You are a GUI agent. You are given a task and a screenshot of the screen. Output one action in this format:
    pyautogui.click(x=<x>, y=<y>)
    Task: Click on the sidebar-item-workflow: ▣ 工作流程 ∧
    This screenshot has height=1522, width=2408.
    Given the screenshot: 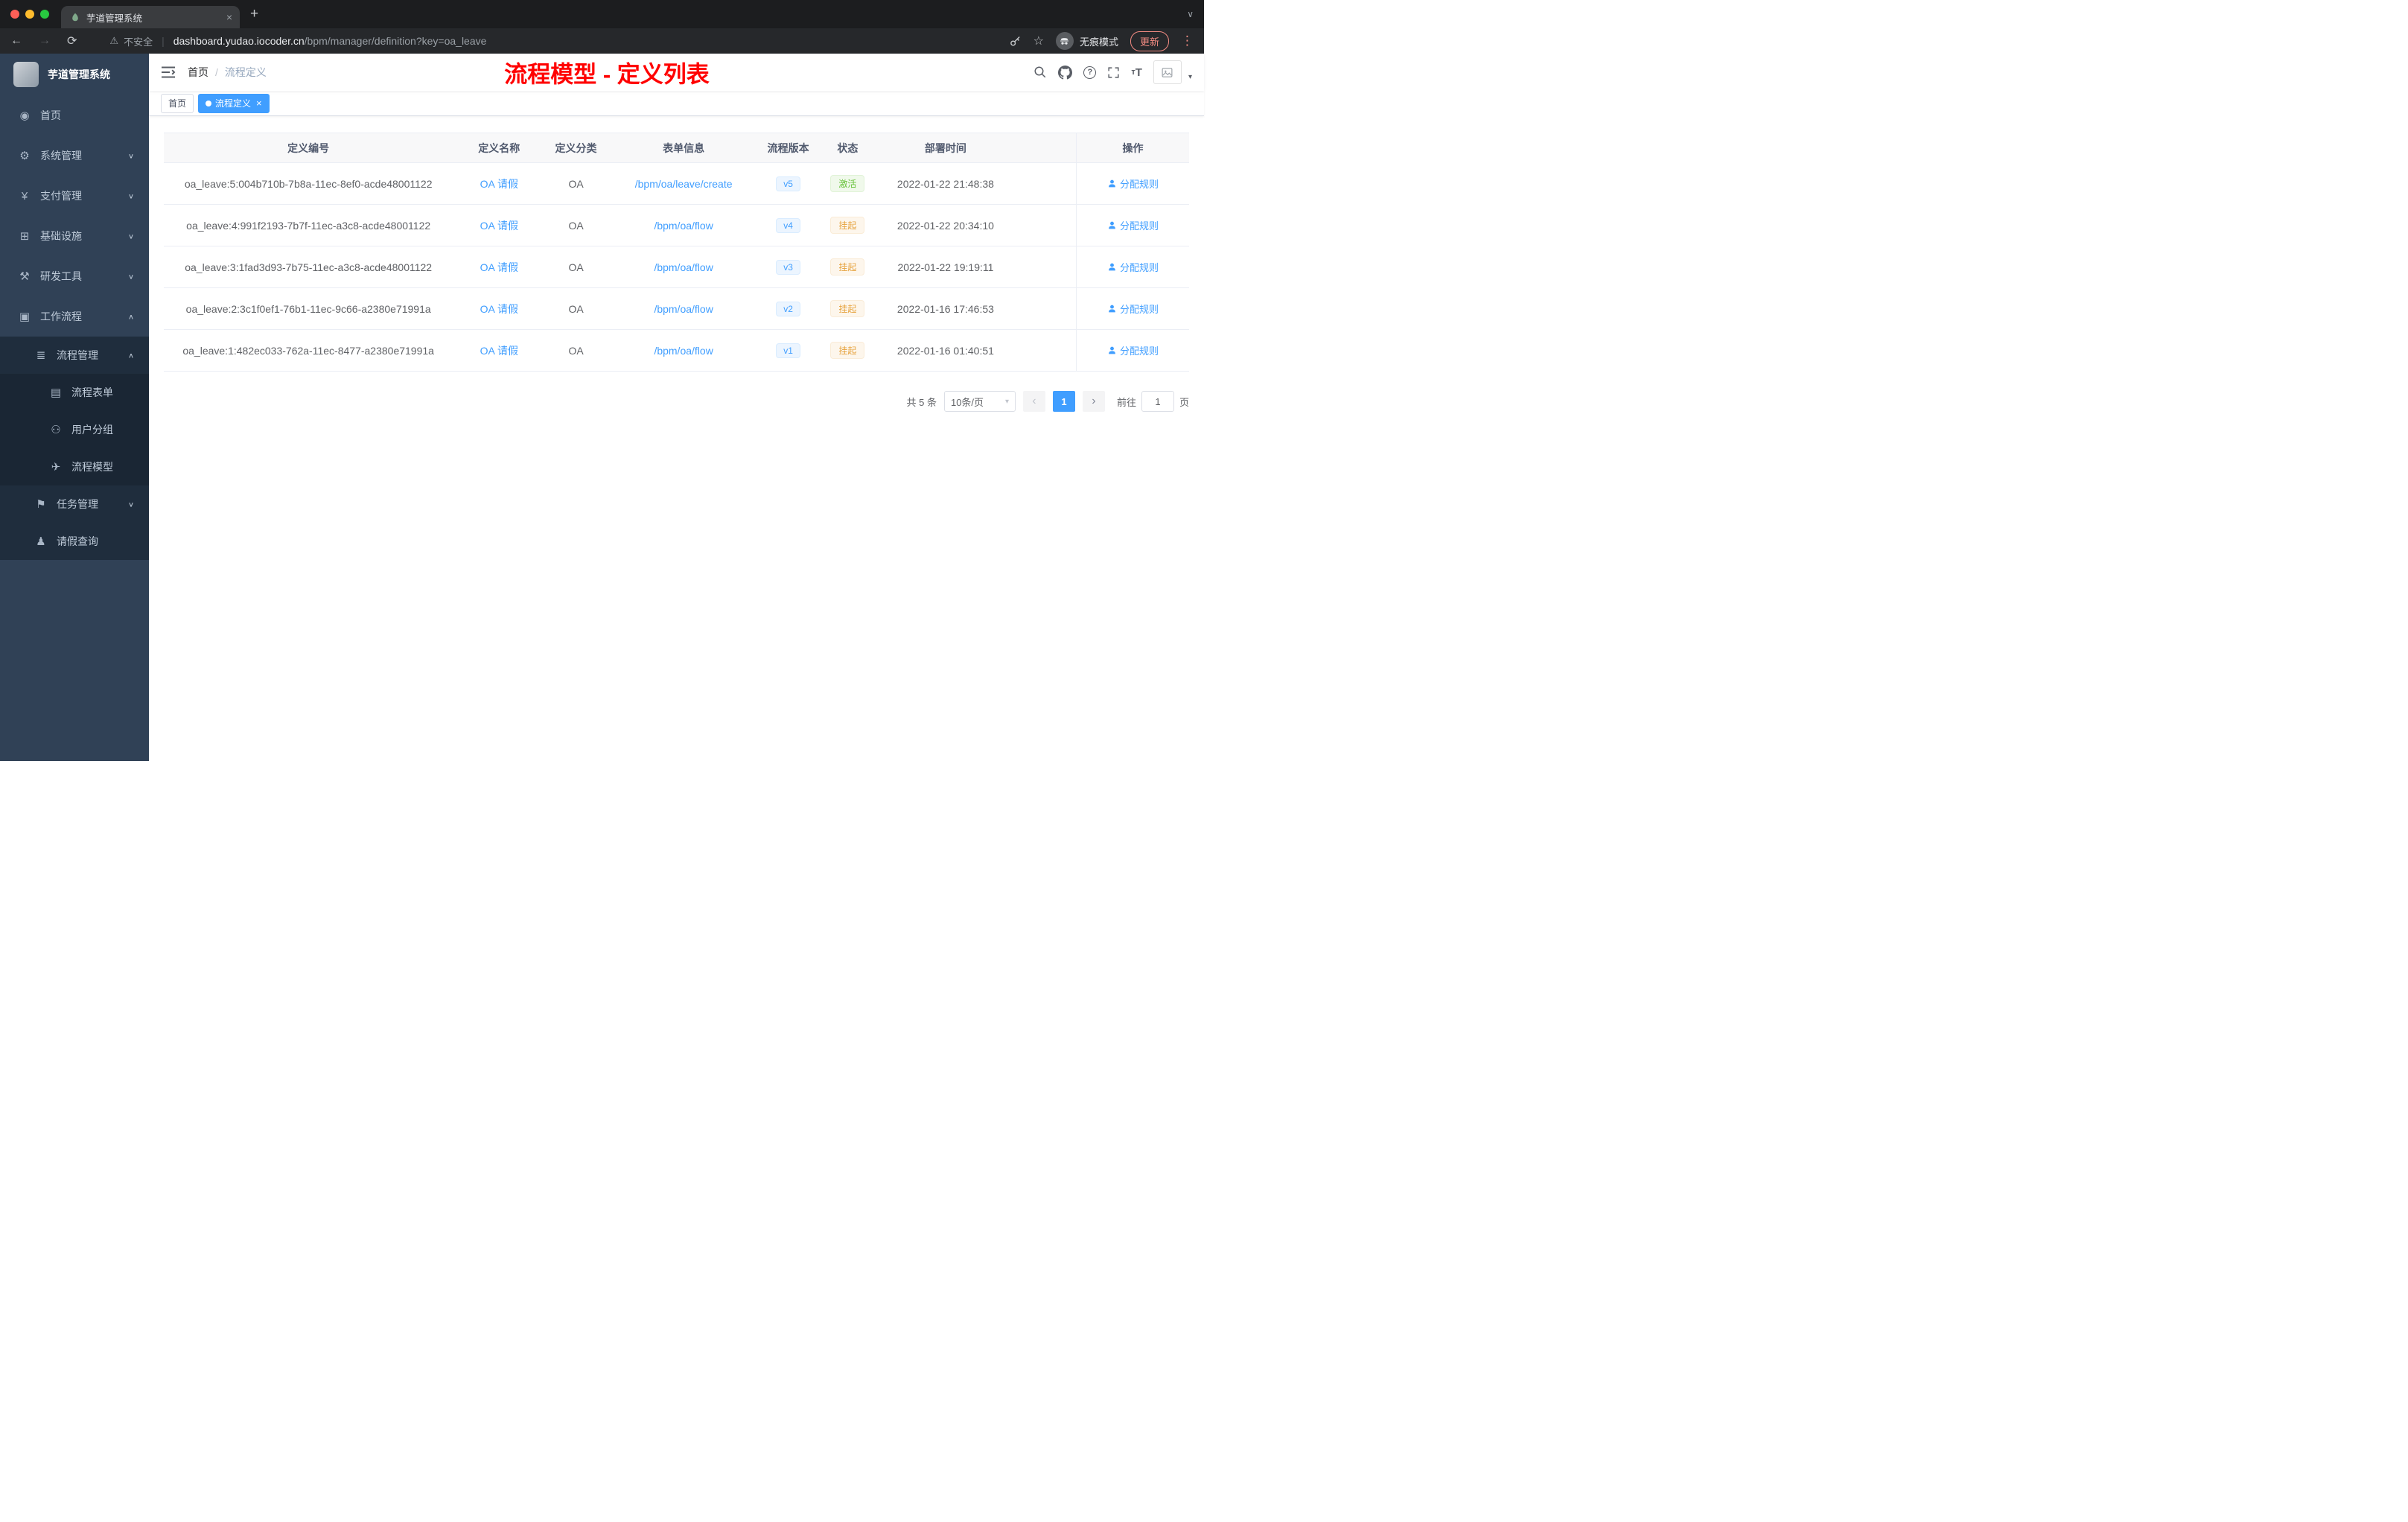 What is the action you would take?
    pyautogui.click(x=74, y=316)
    